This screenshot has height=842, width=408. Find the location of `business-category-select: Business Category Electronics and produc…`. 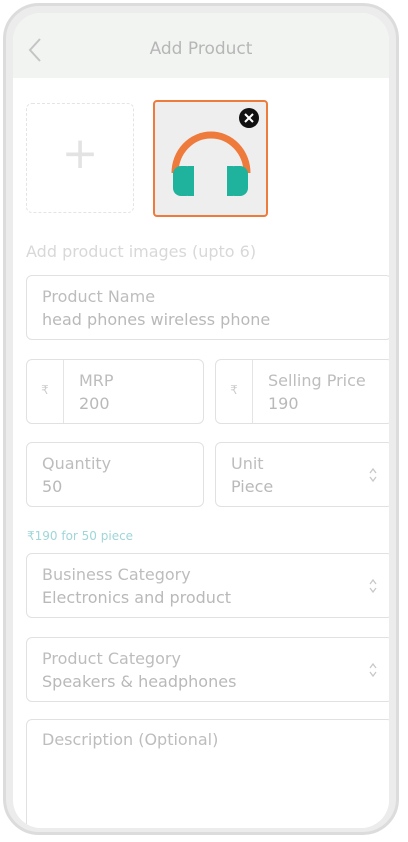

business-category-select: Business Category Electronics and produc… is located at coordinates (207, 585).